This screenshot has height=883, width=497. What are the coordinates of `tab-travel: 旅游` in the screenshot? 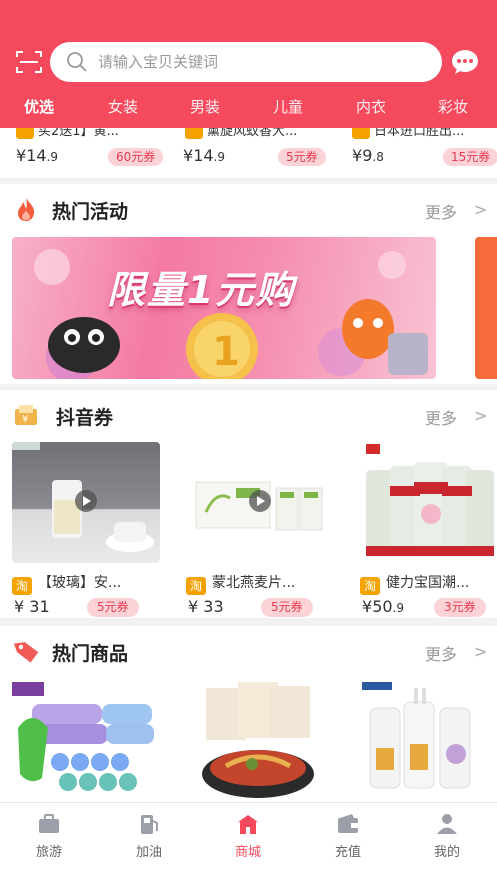 It's located at (49, 836).